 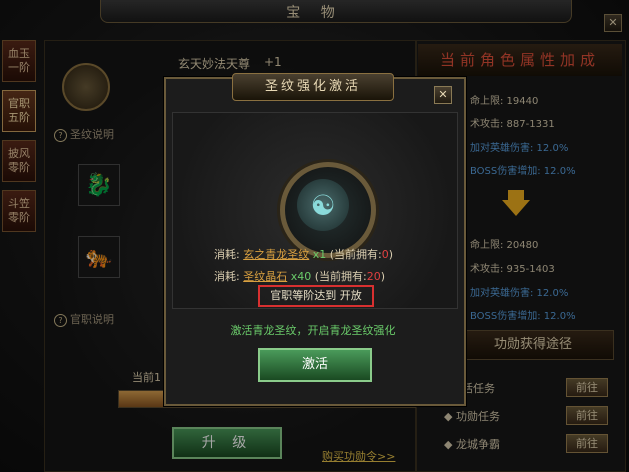 What do you see at coordinates (319, 254) in the screenshot?
I see `cost-count: x1` at bounding box center [319, 254].